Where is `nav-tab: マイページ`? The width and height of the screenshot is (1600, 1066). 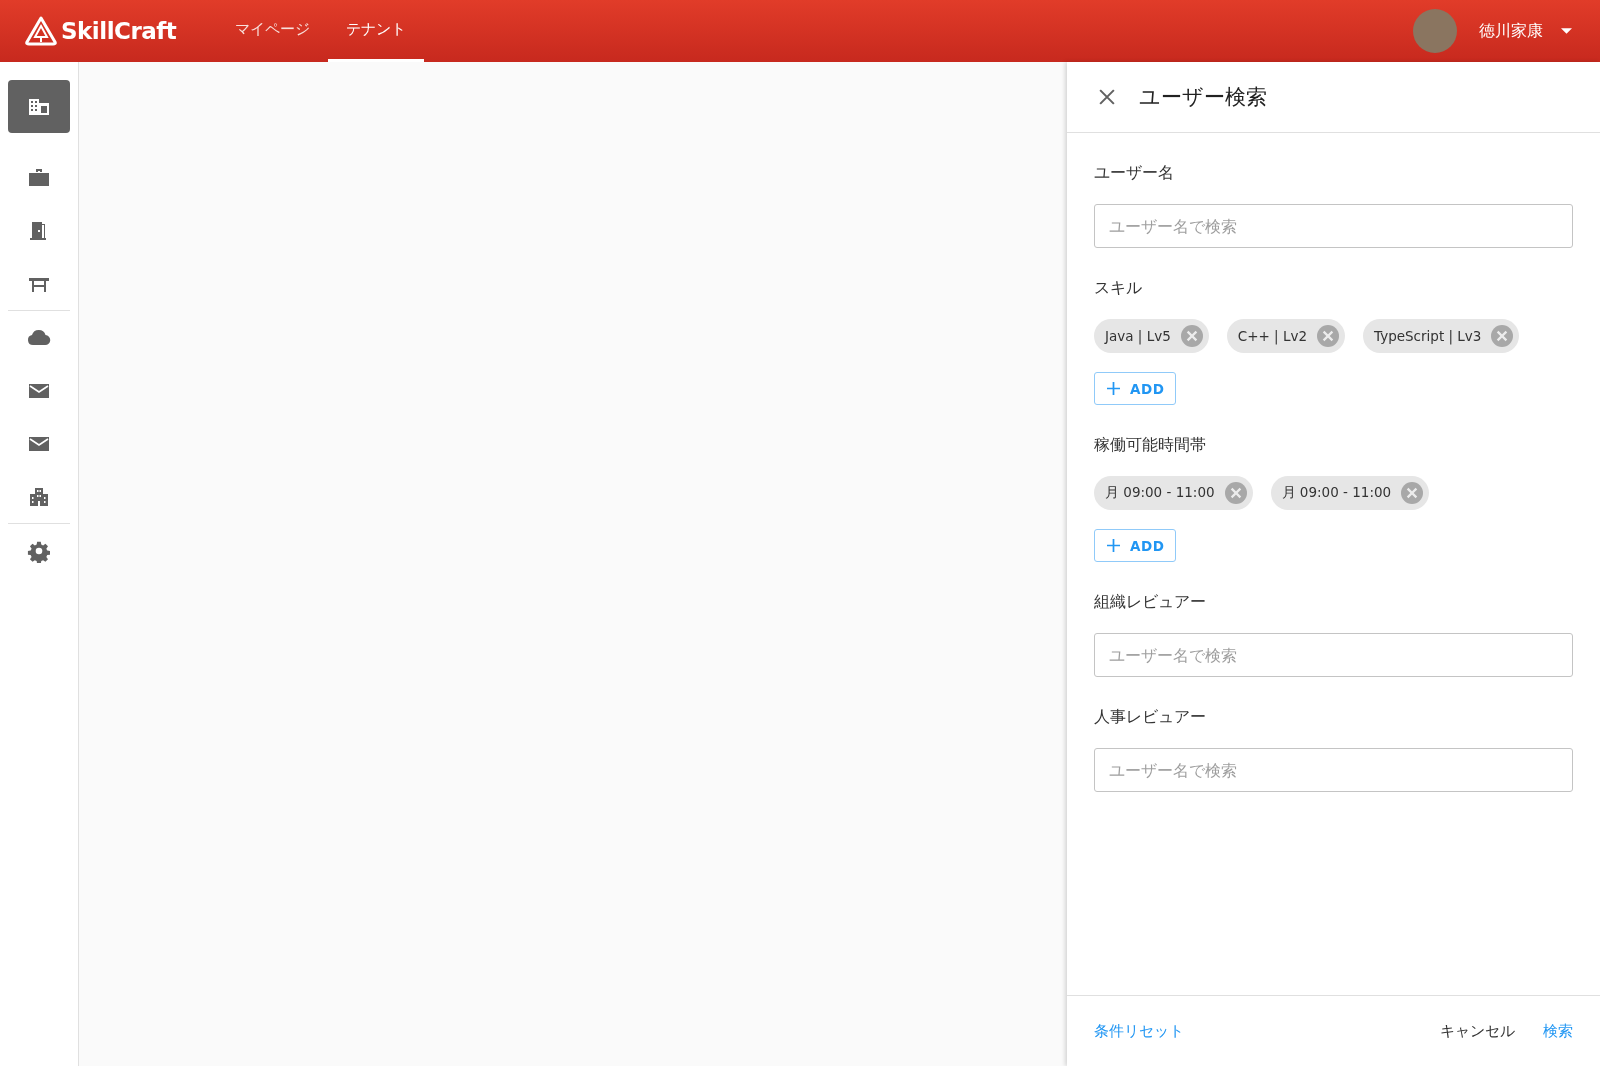
nav-tab: マイページ is located at coordinates (272, 31).